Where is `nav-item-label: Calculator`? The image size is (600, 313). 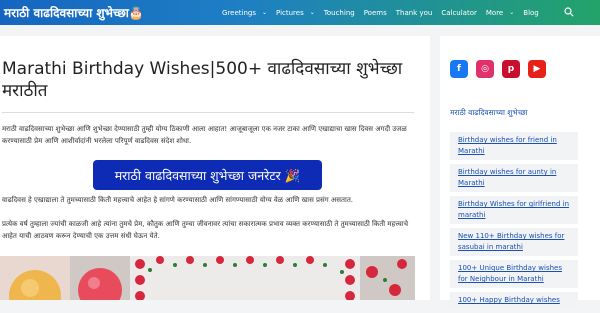
nav-item-label: Calculator is located at coordinates (459, 12).